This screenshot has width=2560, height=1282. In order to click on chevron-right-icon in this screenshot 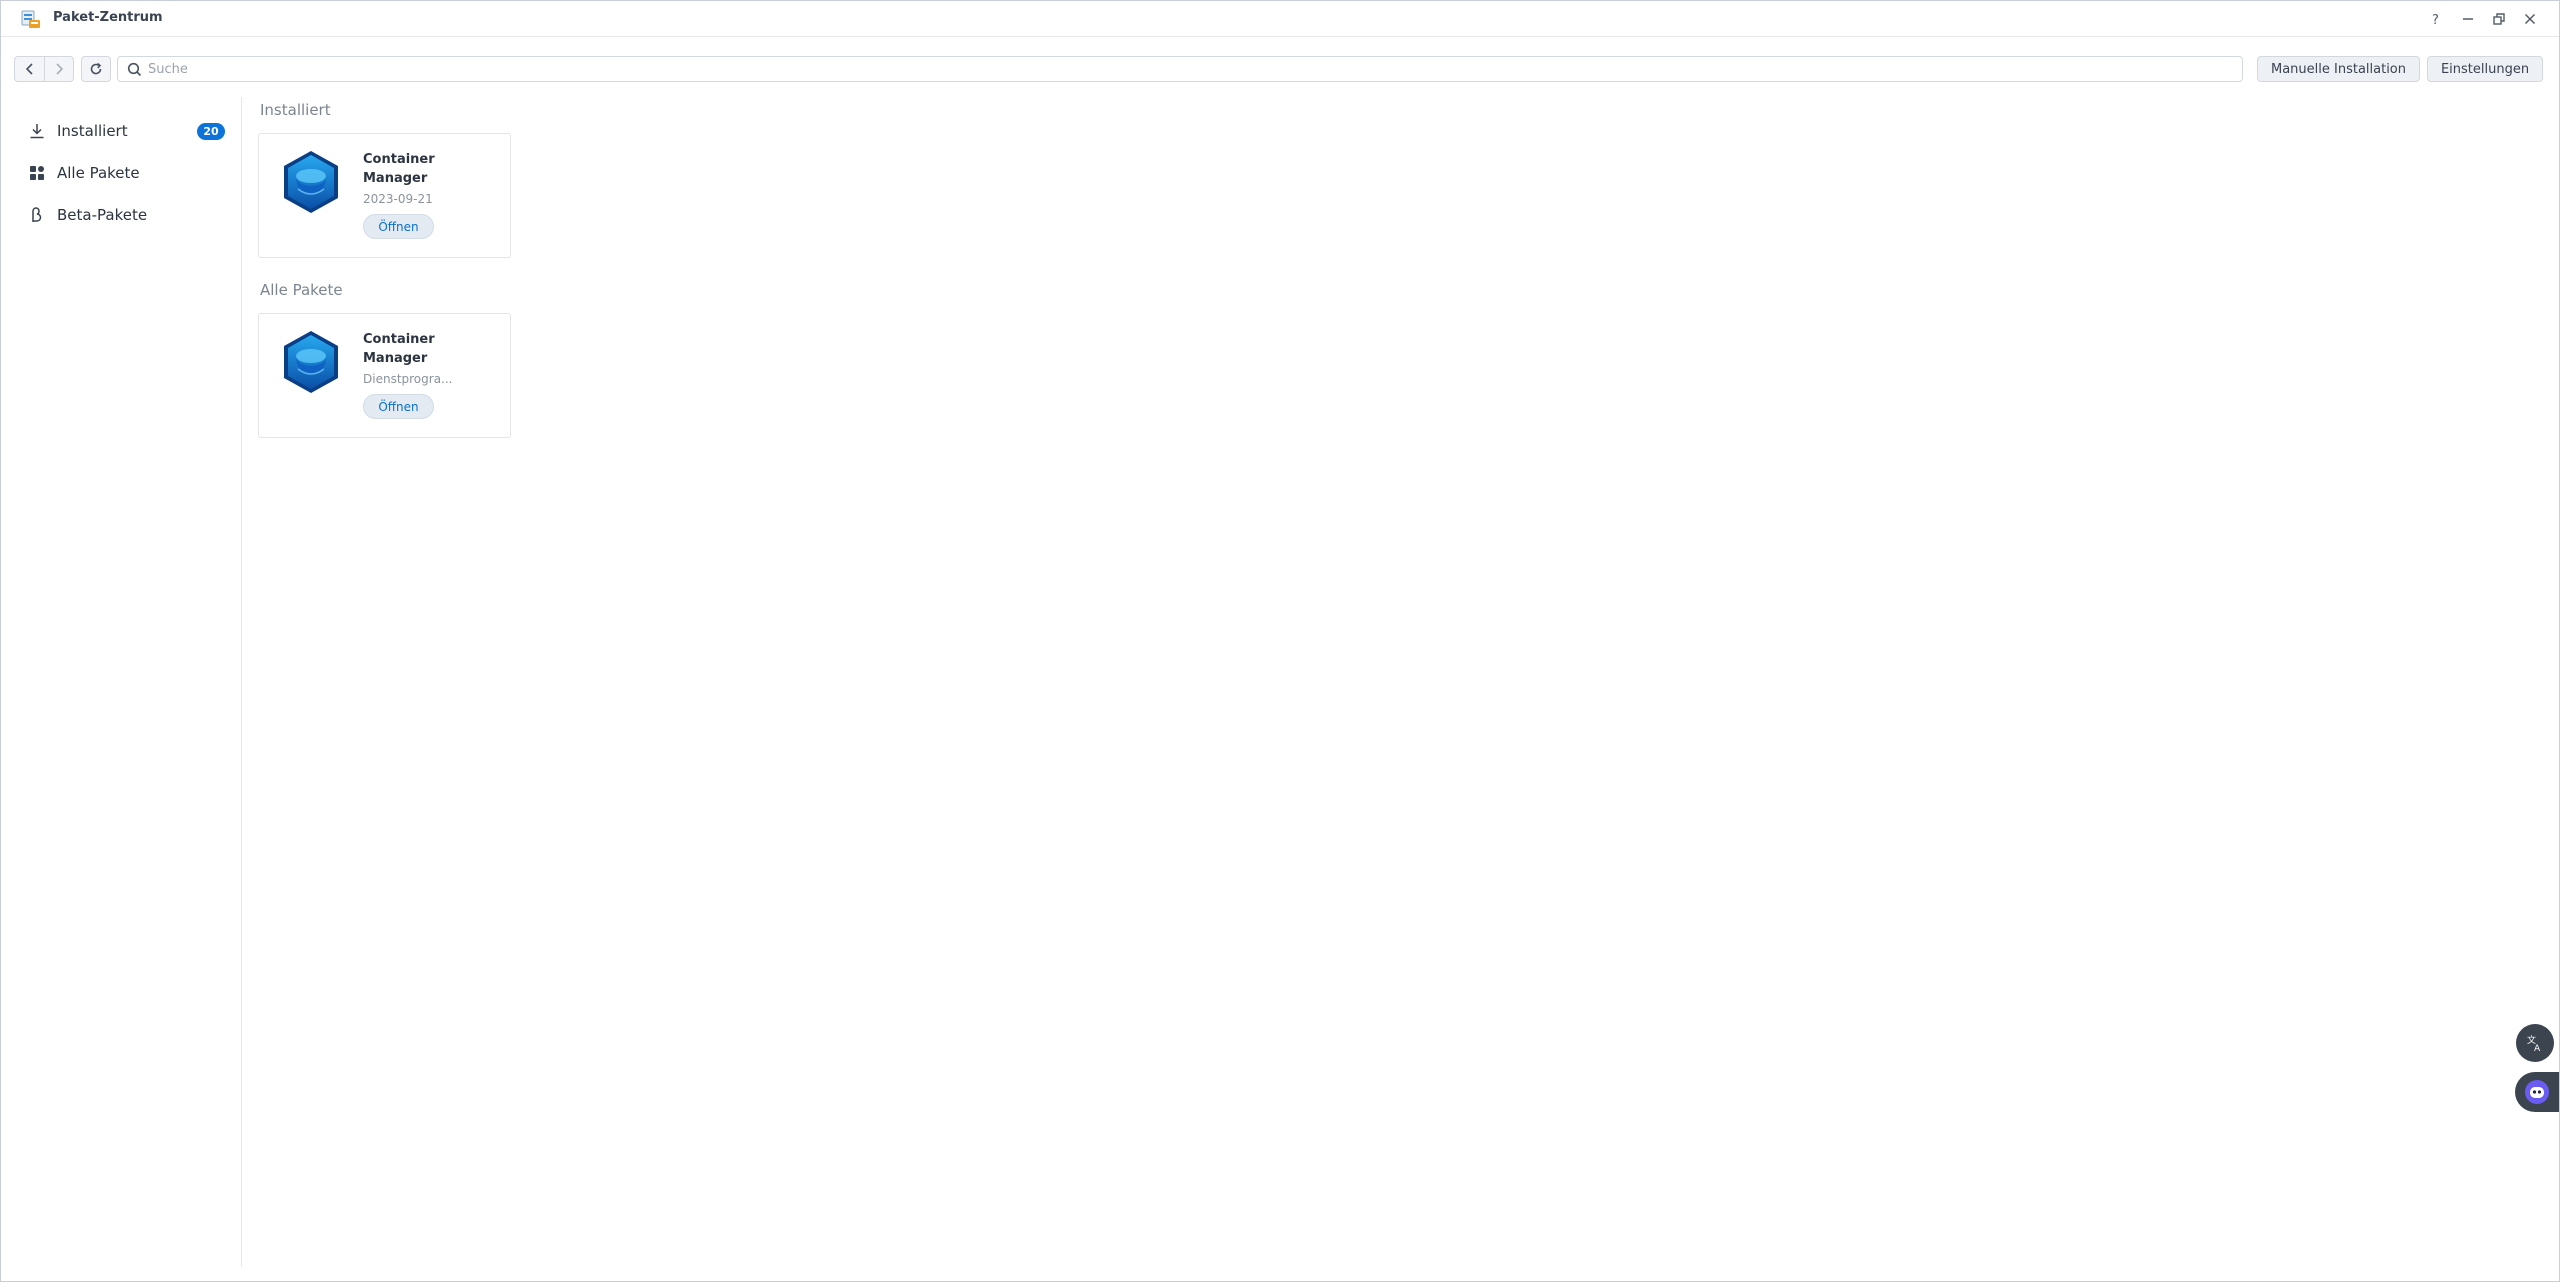, I will do `click(60, 69)`.